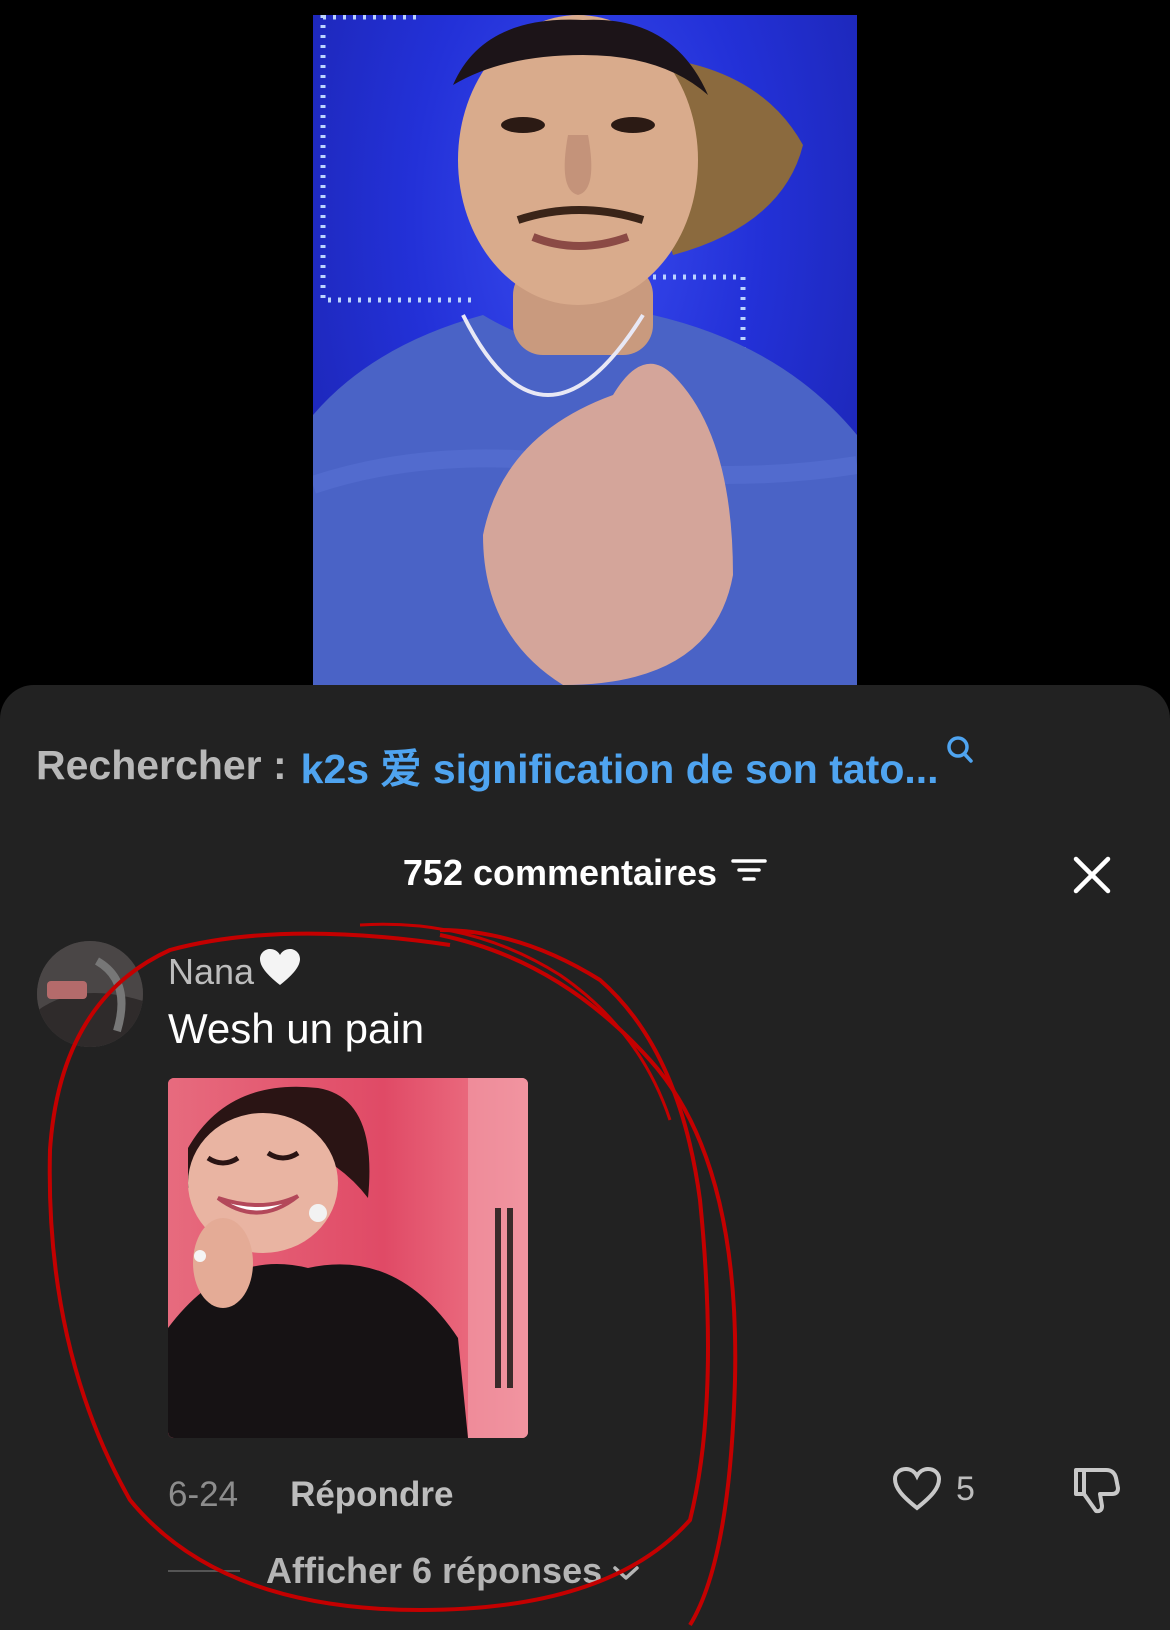 Image resolution: width=1170 pixels, height=1630 pixels. I want to click on view-replies-button: Afficher 6 réponses, so click(404, 1571).